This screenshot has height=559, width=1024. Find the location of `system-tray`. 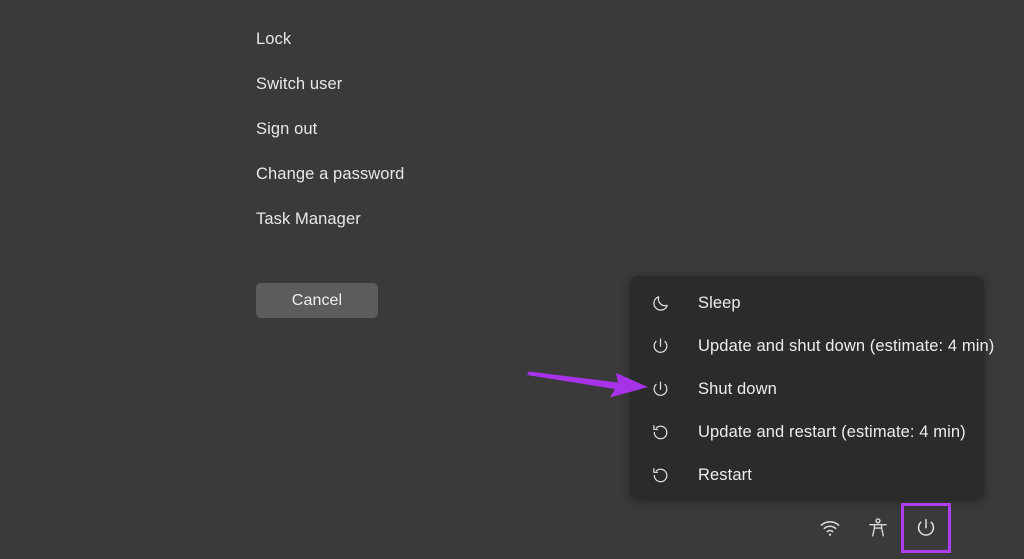

system-tray is located at coordinates (882, 528).